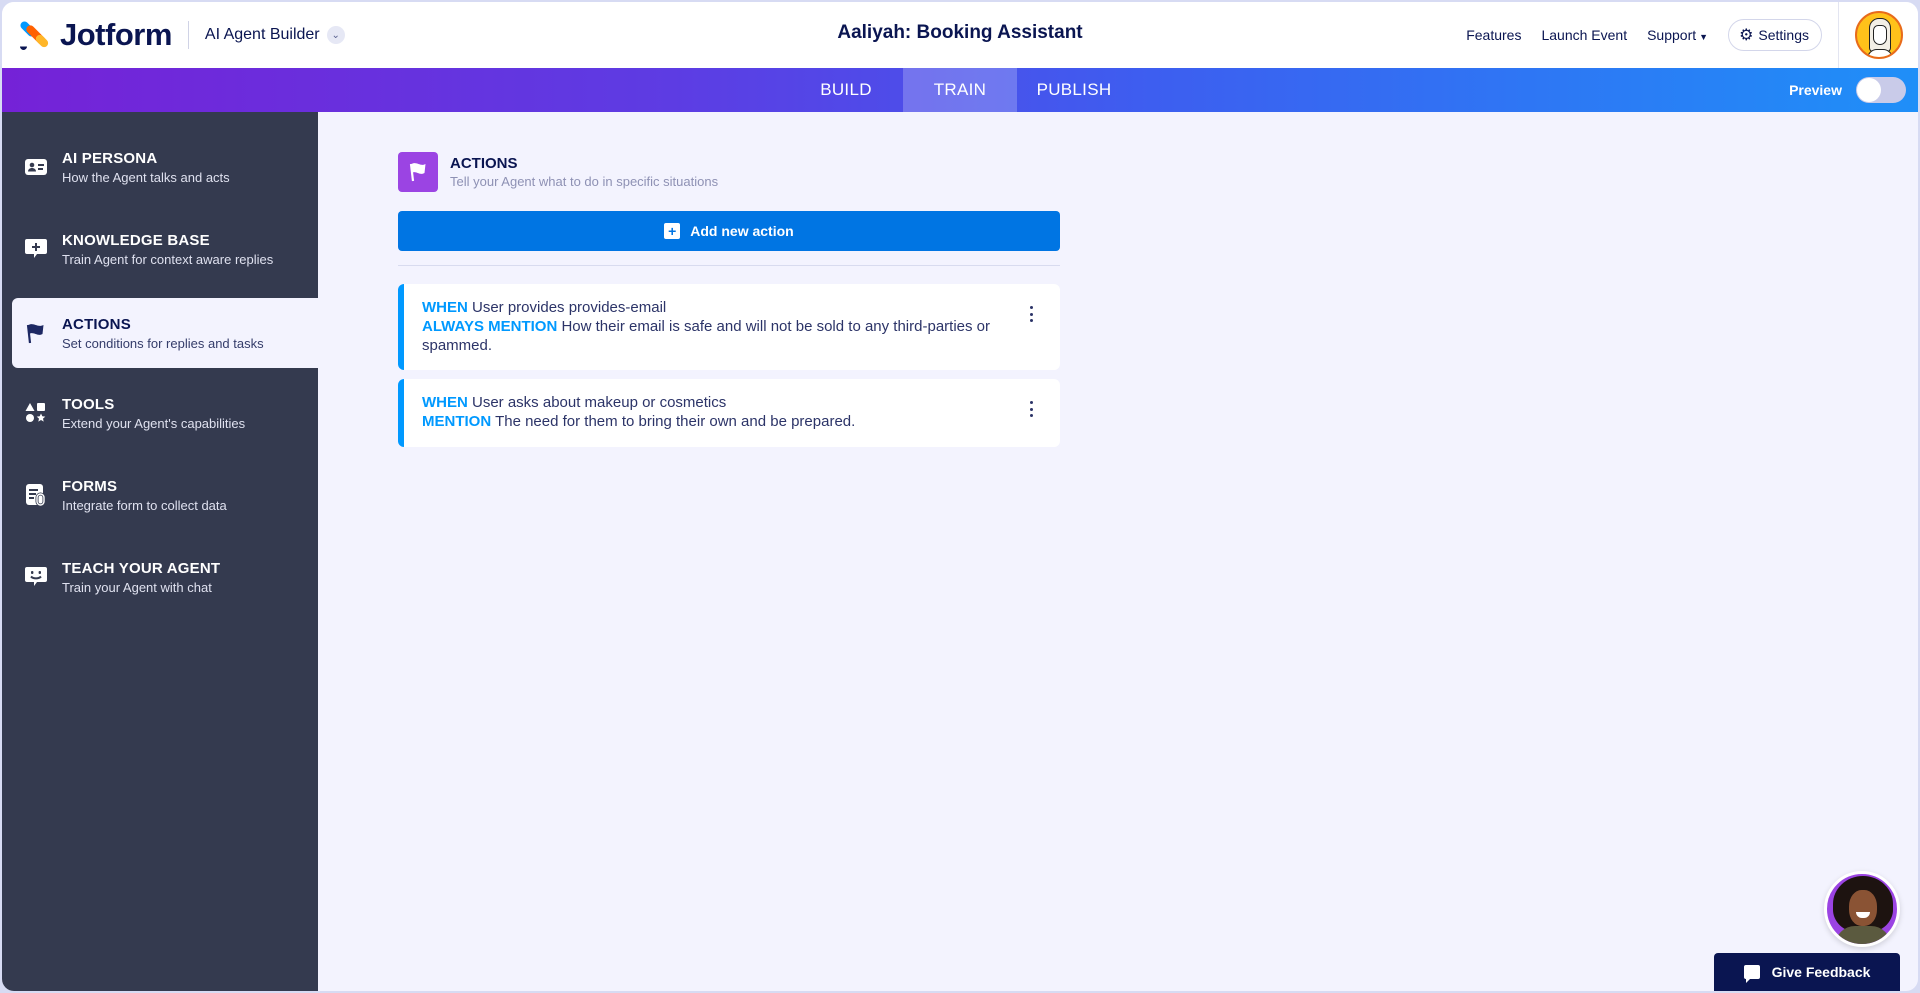 The image size is (1920, 993). I want to click on gear-icon: ⚙, so click(1746, 35).